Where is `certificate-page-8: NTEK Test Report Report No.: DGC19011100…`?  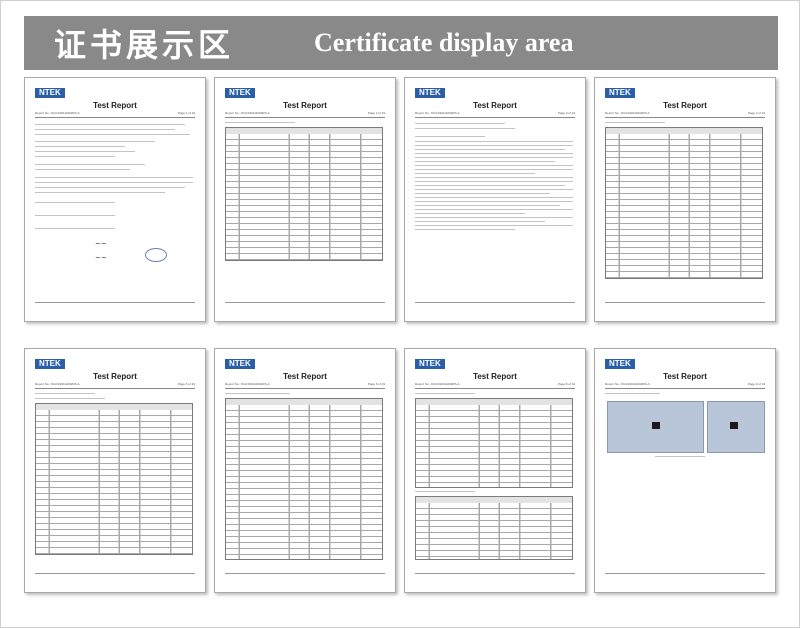
certificate-page-8: NTEK Test Report Report No.: DGC19011100… is located at coordinates (685, 470).